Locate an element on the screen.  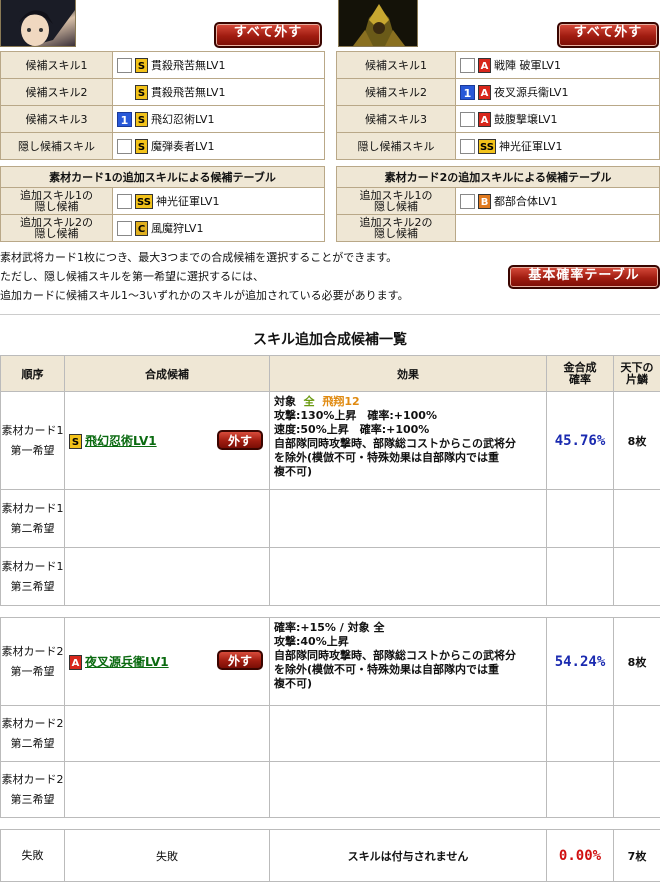
card1-extra-row-2: 追加スキル2の 隠し候補 C風魔狩LV1 is located at coordinates (163, 228).